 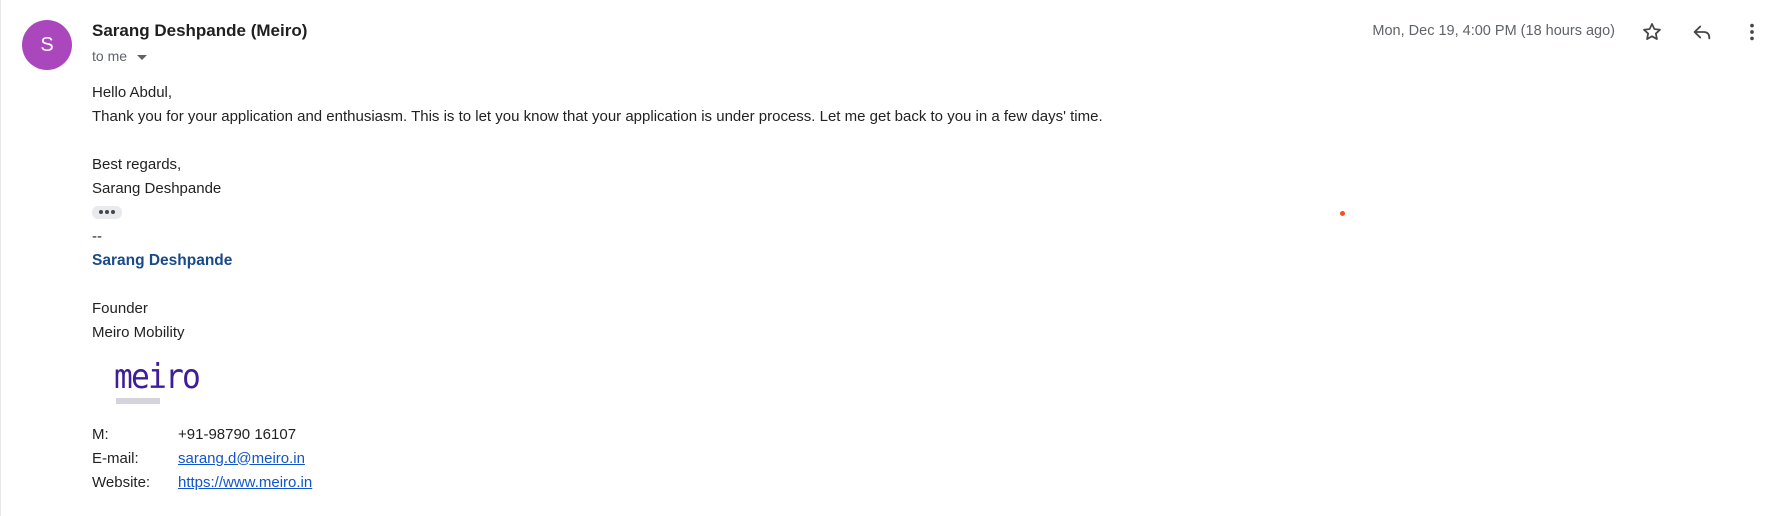 I want to click on reply-button, so click(x=1702, y=32).